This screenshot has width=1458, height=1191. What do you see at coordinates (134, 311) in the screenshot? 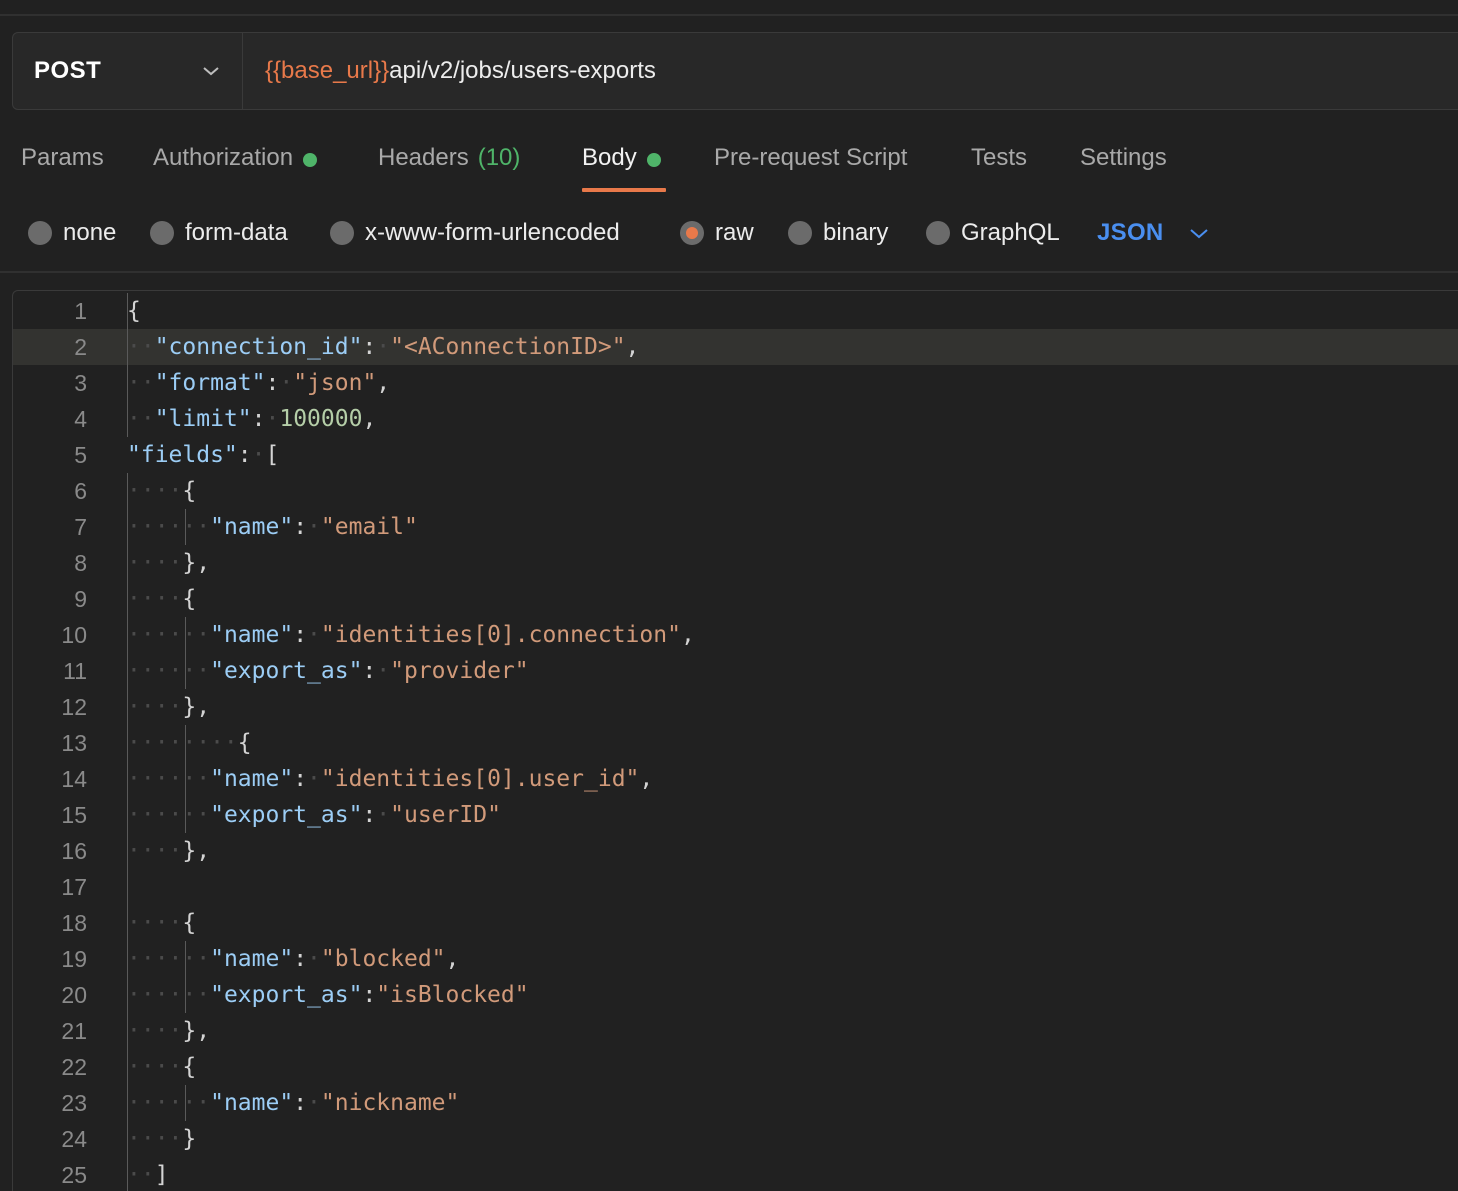
I see `code-text: {` at bounding box center [134, 311].